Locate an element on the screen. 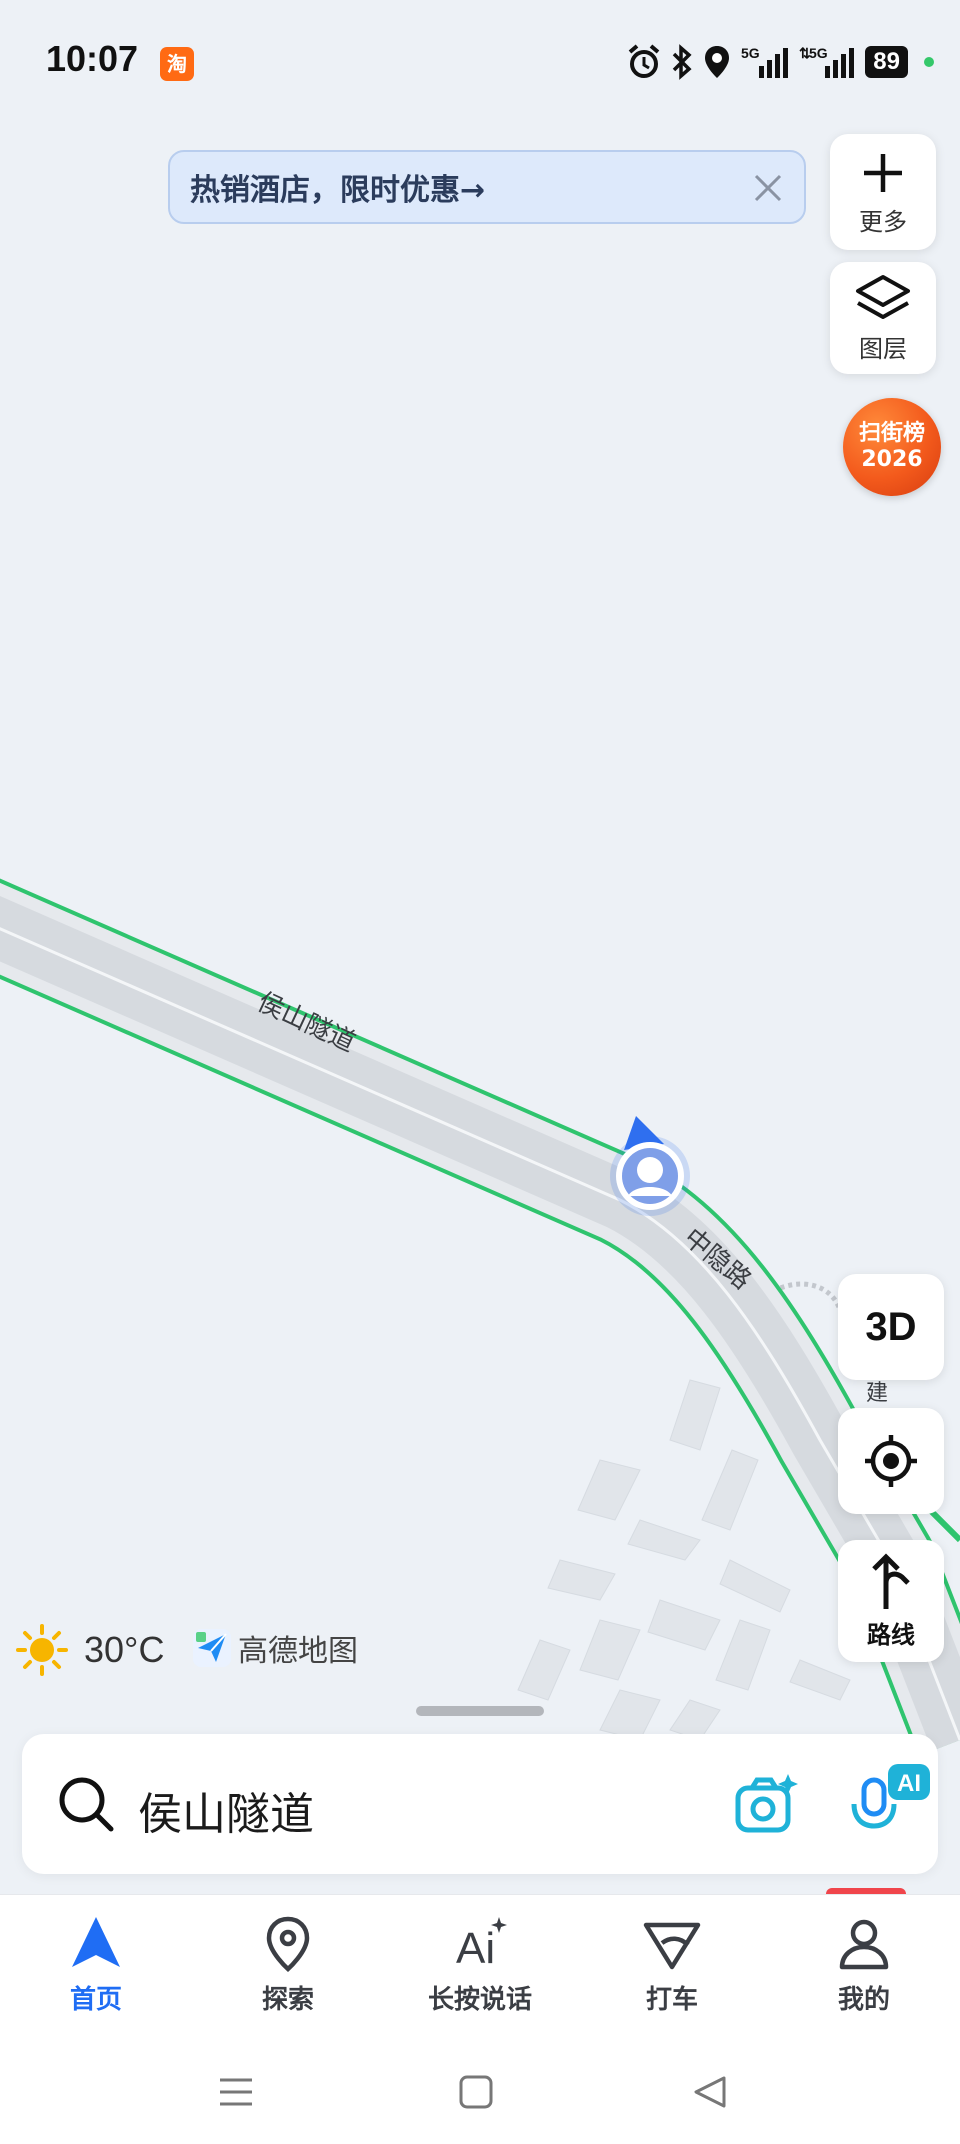 The image size is (960, 2144). svg-text: Ai is located at coordinates (475, 1948).